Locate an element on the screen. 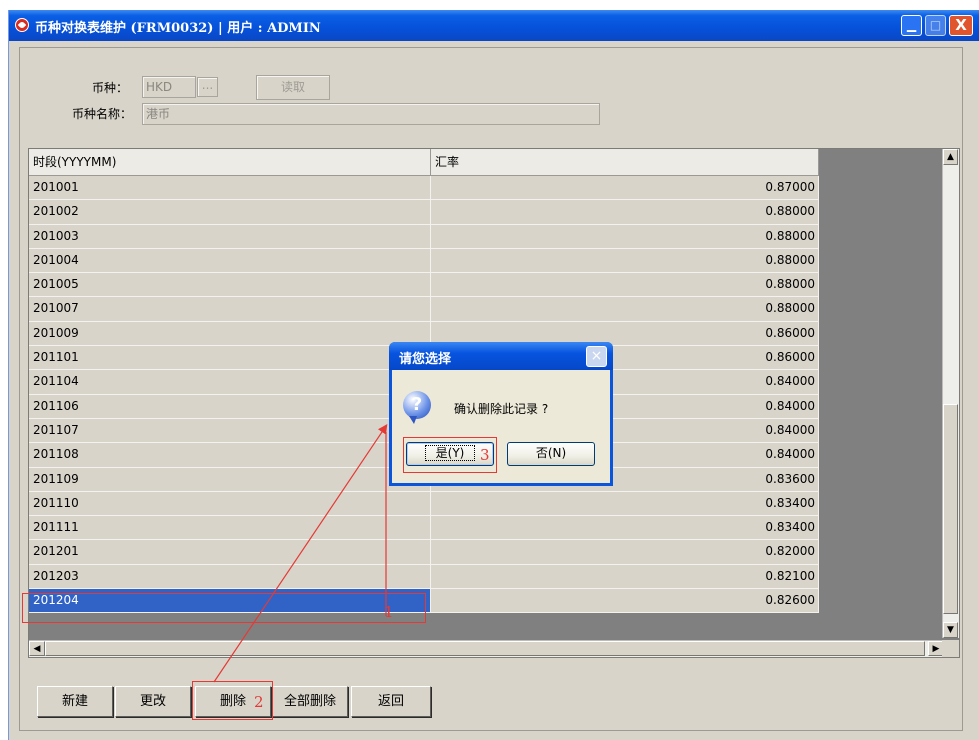 The height and width of the screenshot is (740, 979). rate-cell: 0.87000 is located at coordinates (625, 188).